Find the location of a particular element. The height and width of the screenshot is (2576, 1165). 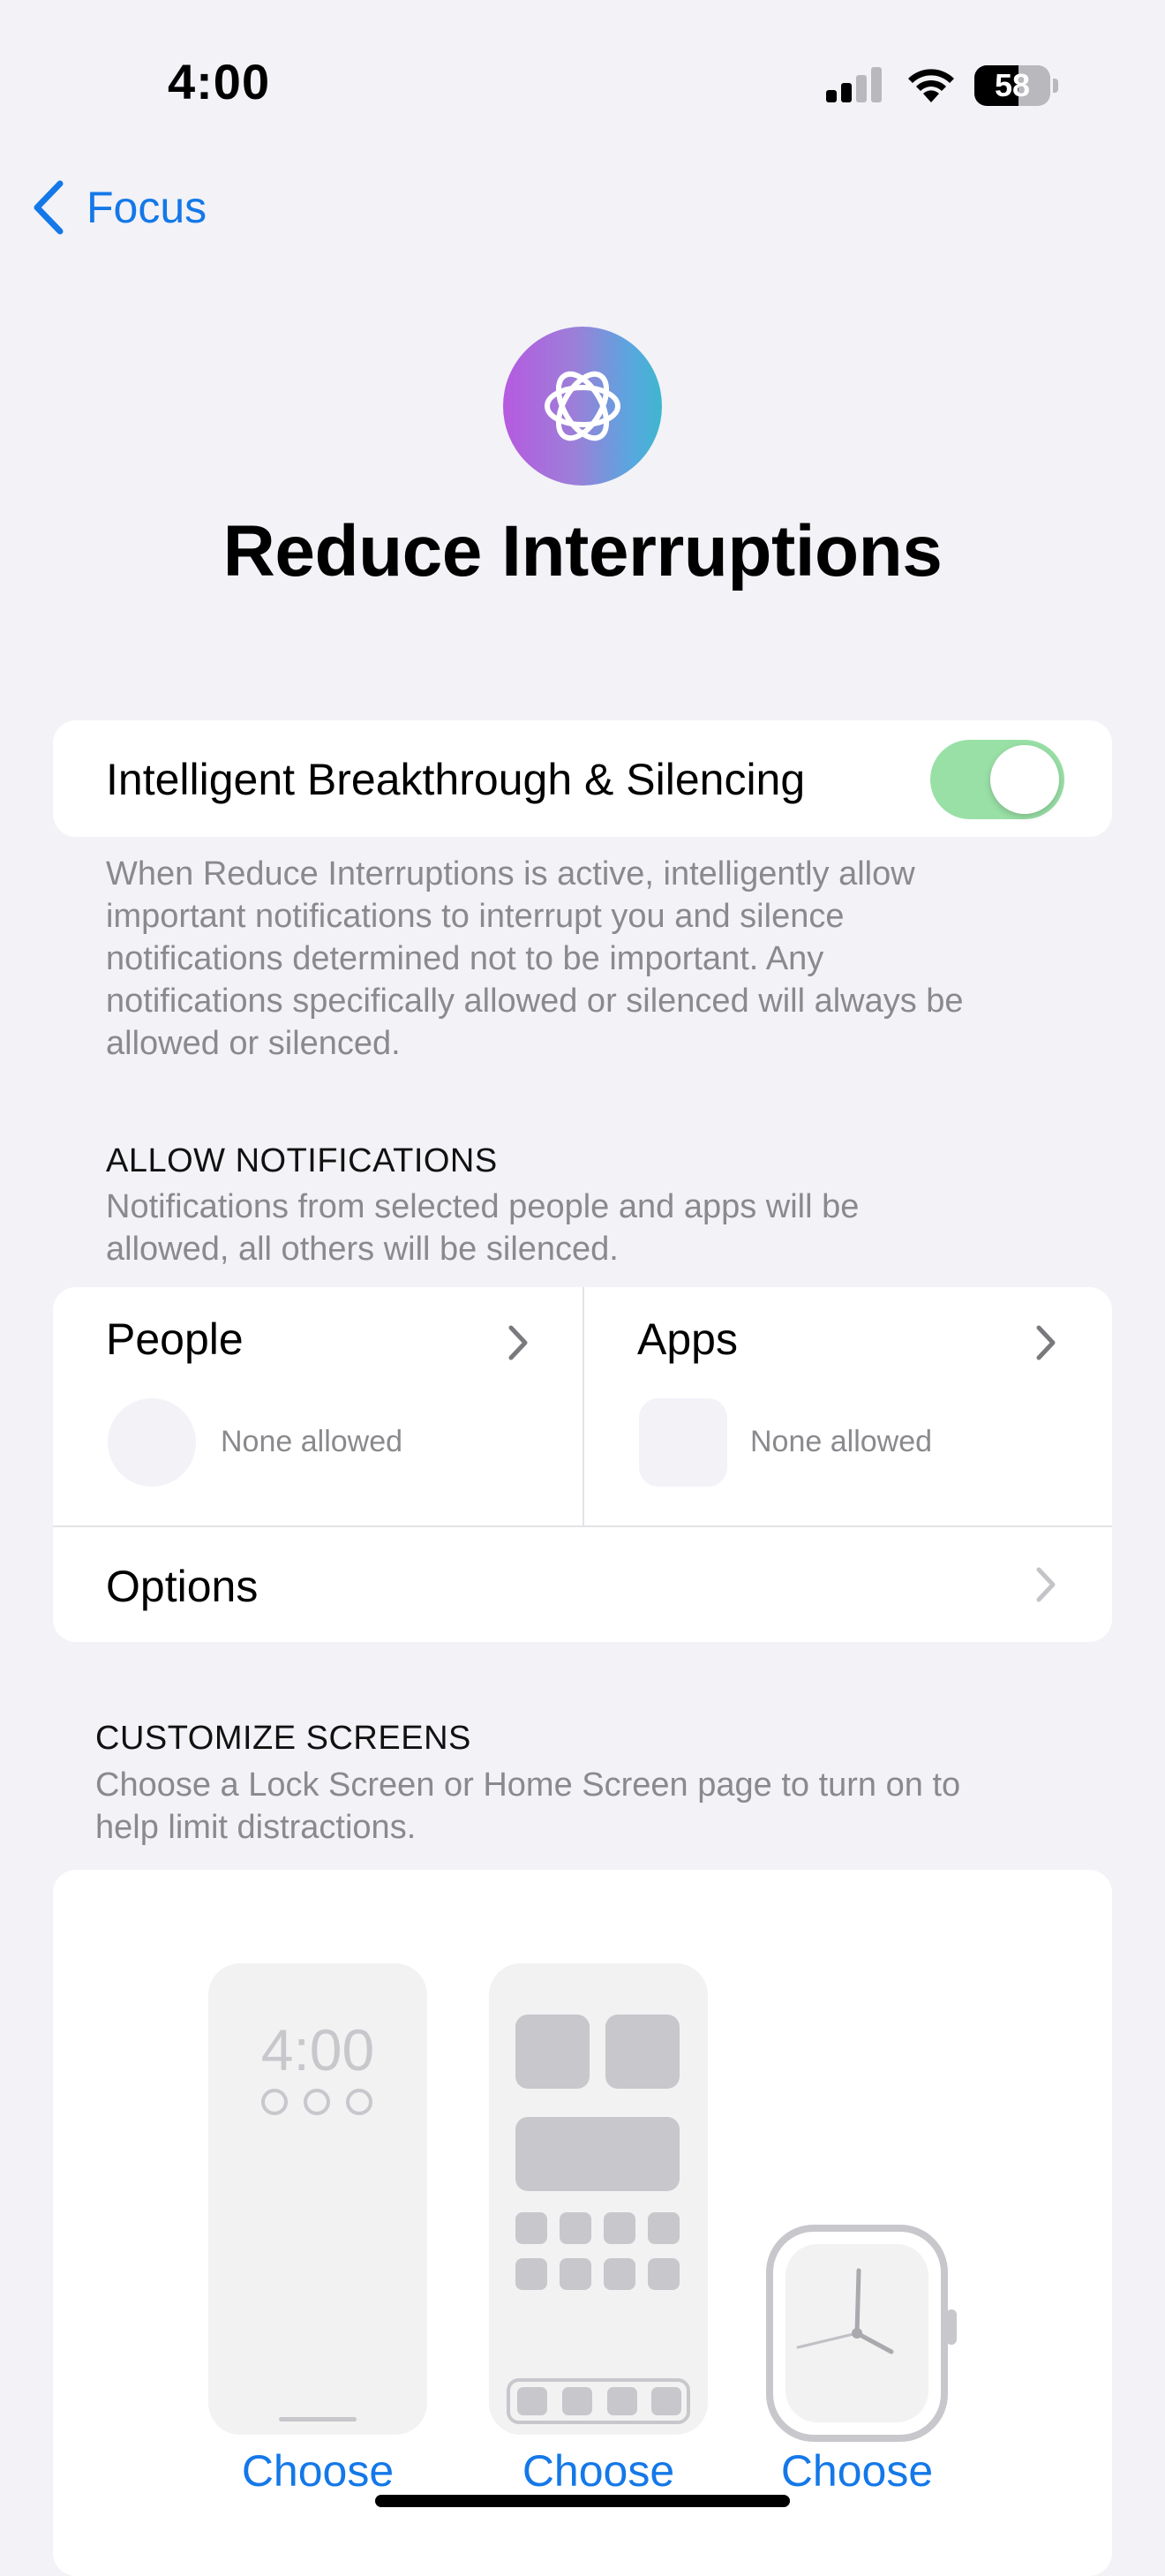

choose-watch-face-button: Choose is located at coordinates (857, 2471).